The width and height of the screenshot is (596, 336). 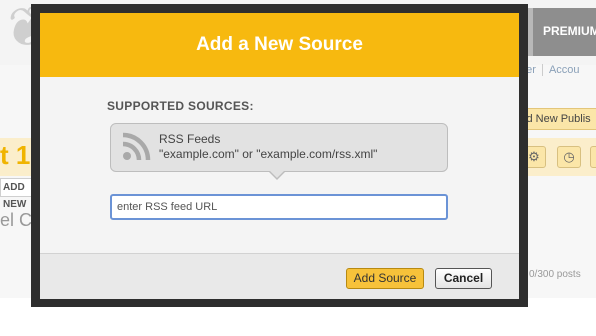 What do you see at coordinates (180, 106) in the screenshot?
I see `supported-sources-label: SUPPORTED SOURCES:` at bounding box center [180, 106].